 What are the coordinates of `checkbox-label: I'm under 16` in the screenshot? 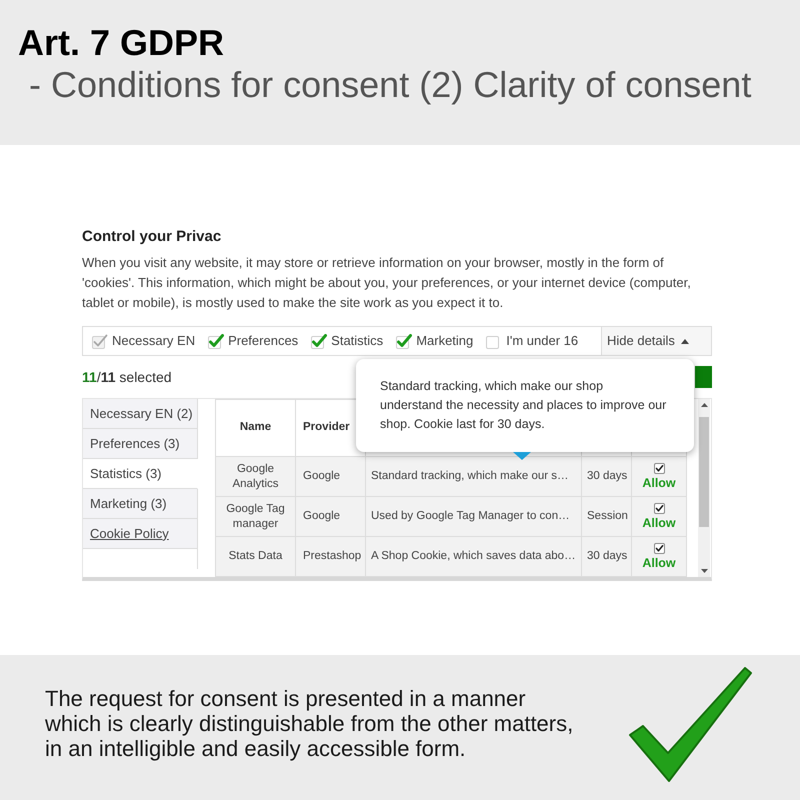 It's located at (542, 341).